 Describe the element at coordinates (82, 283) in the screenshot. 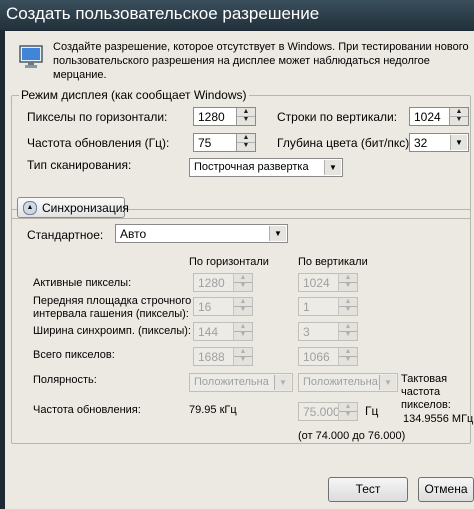

I see `active-pixels-label: Активные пикселы:` at that location.